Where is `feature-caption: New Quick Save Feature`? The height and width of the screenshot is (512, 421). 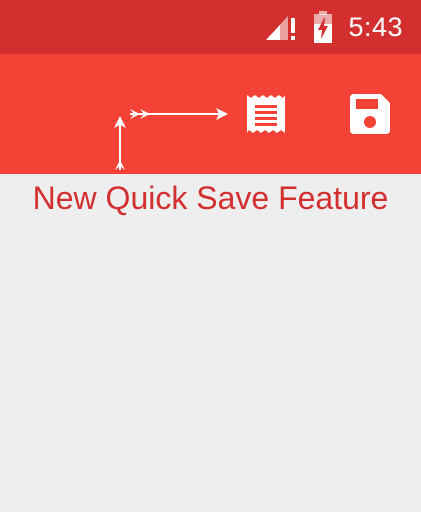 feature-caption: New Quick Save Feature is located at coordinates (210, 198).